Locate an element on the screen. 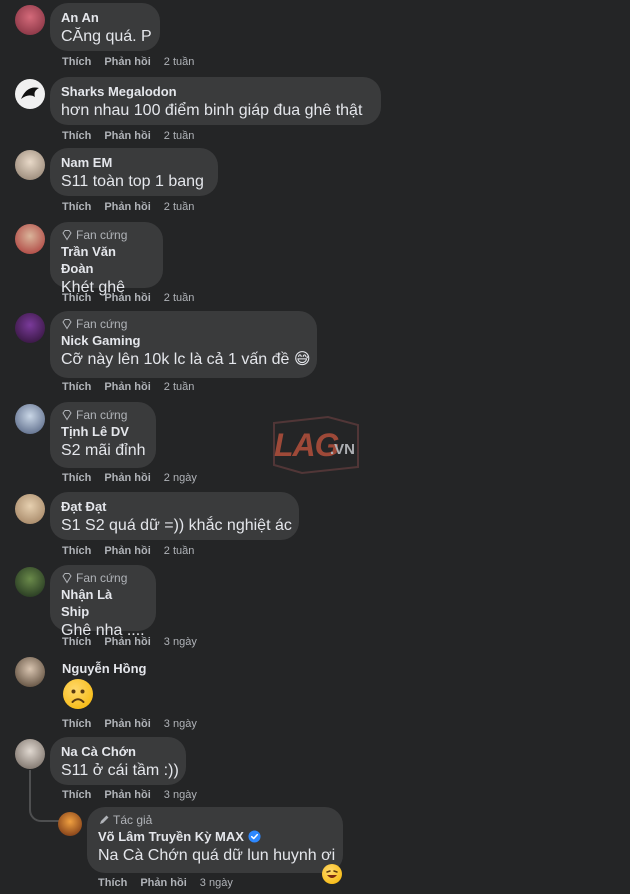 This screenshot has height=894, width=630. comment-author: Nhận Là Ship is located at coordinates (102, 603).